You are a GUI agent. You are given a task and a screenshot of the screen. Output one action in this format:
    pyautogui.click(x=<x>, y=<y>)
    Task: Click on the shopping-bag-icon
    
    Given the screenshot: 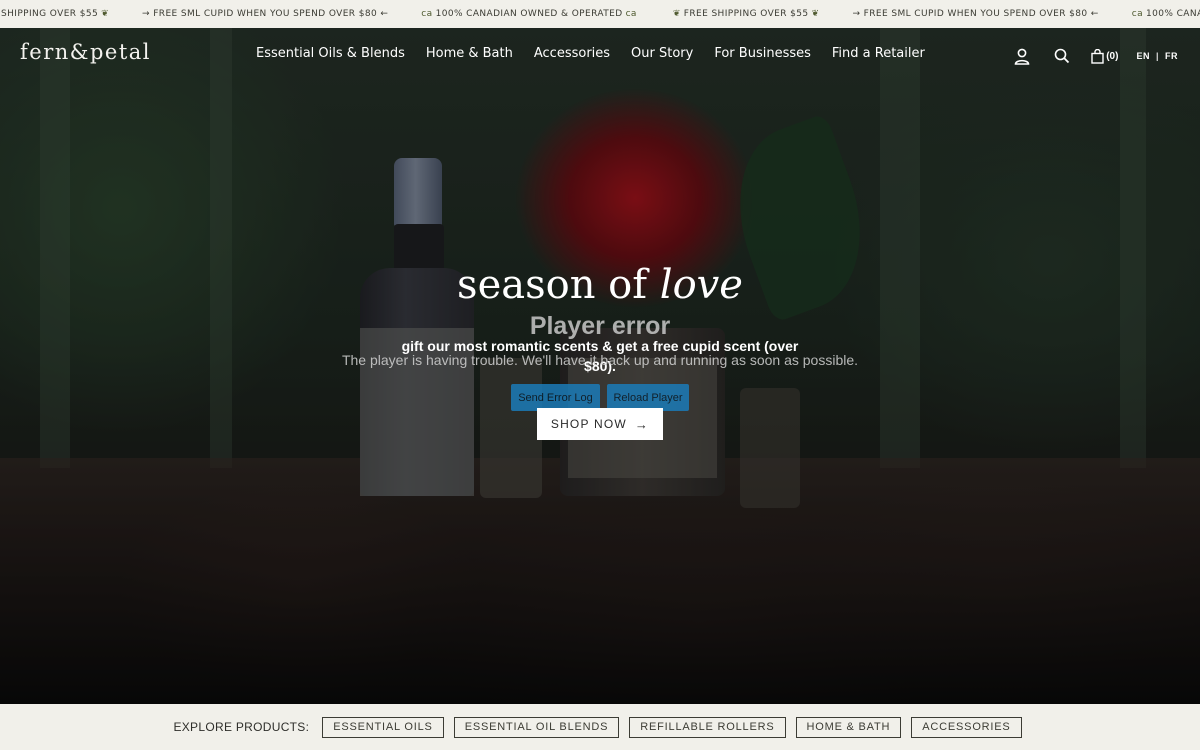 What is the action you would take?
    pyautogui.click(x=1097, y=56)
    